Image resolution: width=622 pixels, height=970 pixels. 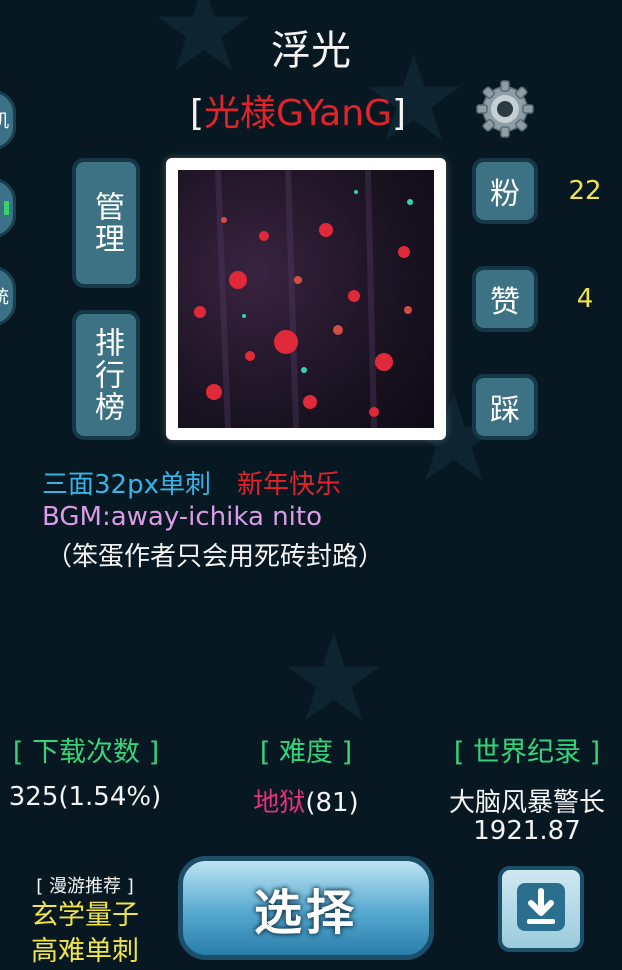 I want to click on download-button, so click(x=541, y=909).